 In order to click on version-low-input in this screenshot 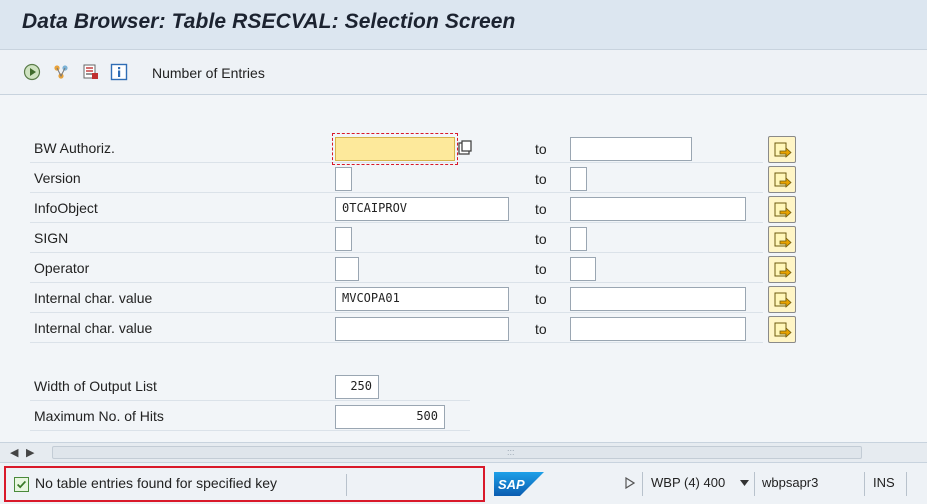, I will do `click(343, 179)`.